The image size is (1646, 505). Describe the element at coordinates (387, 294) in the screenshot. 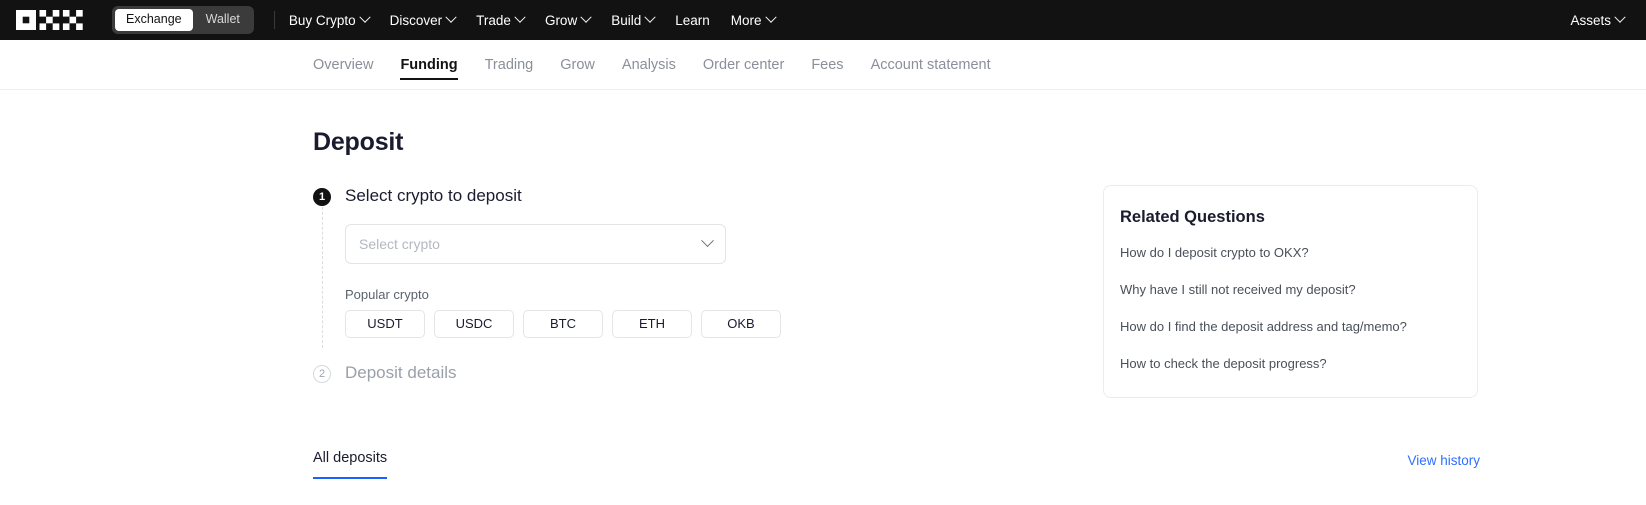

I see `popular-crypto-label: Popular crypto` at that location.